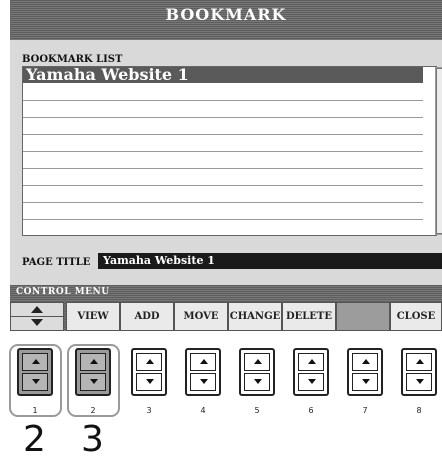 The height and width of the screenshot is (470, 442). Describe the element at coordinates (203, 410) in the screenshot. I see `button-number-4: 4` at that location.